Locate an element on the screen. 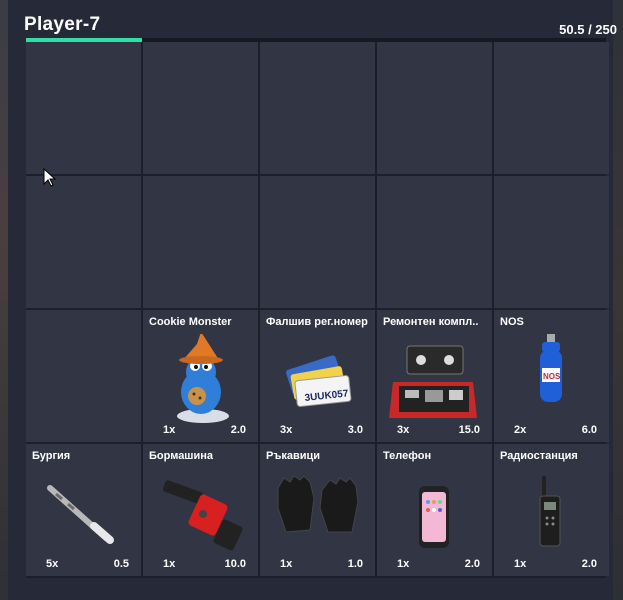  item-slot-cookie-monster: Cookie Monster 1x 2.0 is located at coordinates (200, 376).